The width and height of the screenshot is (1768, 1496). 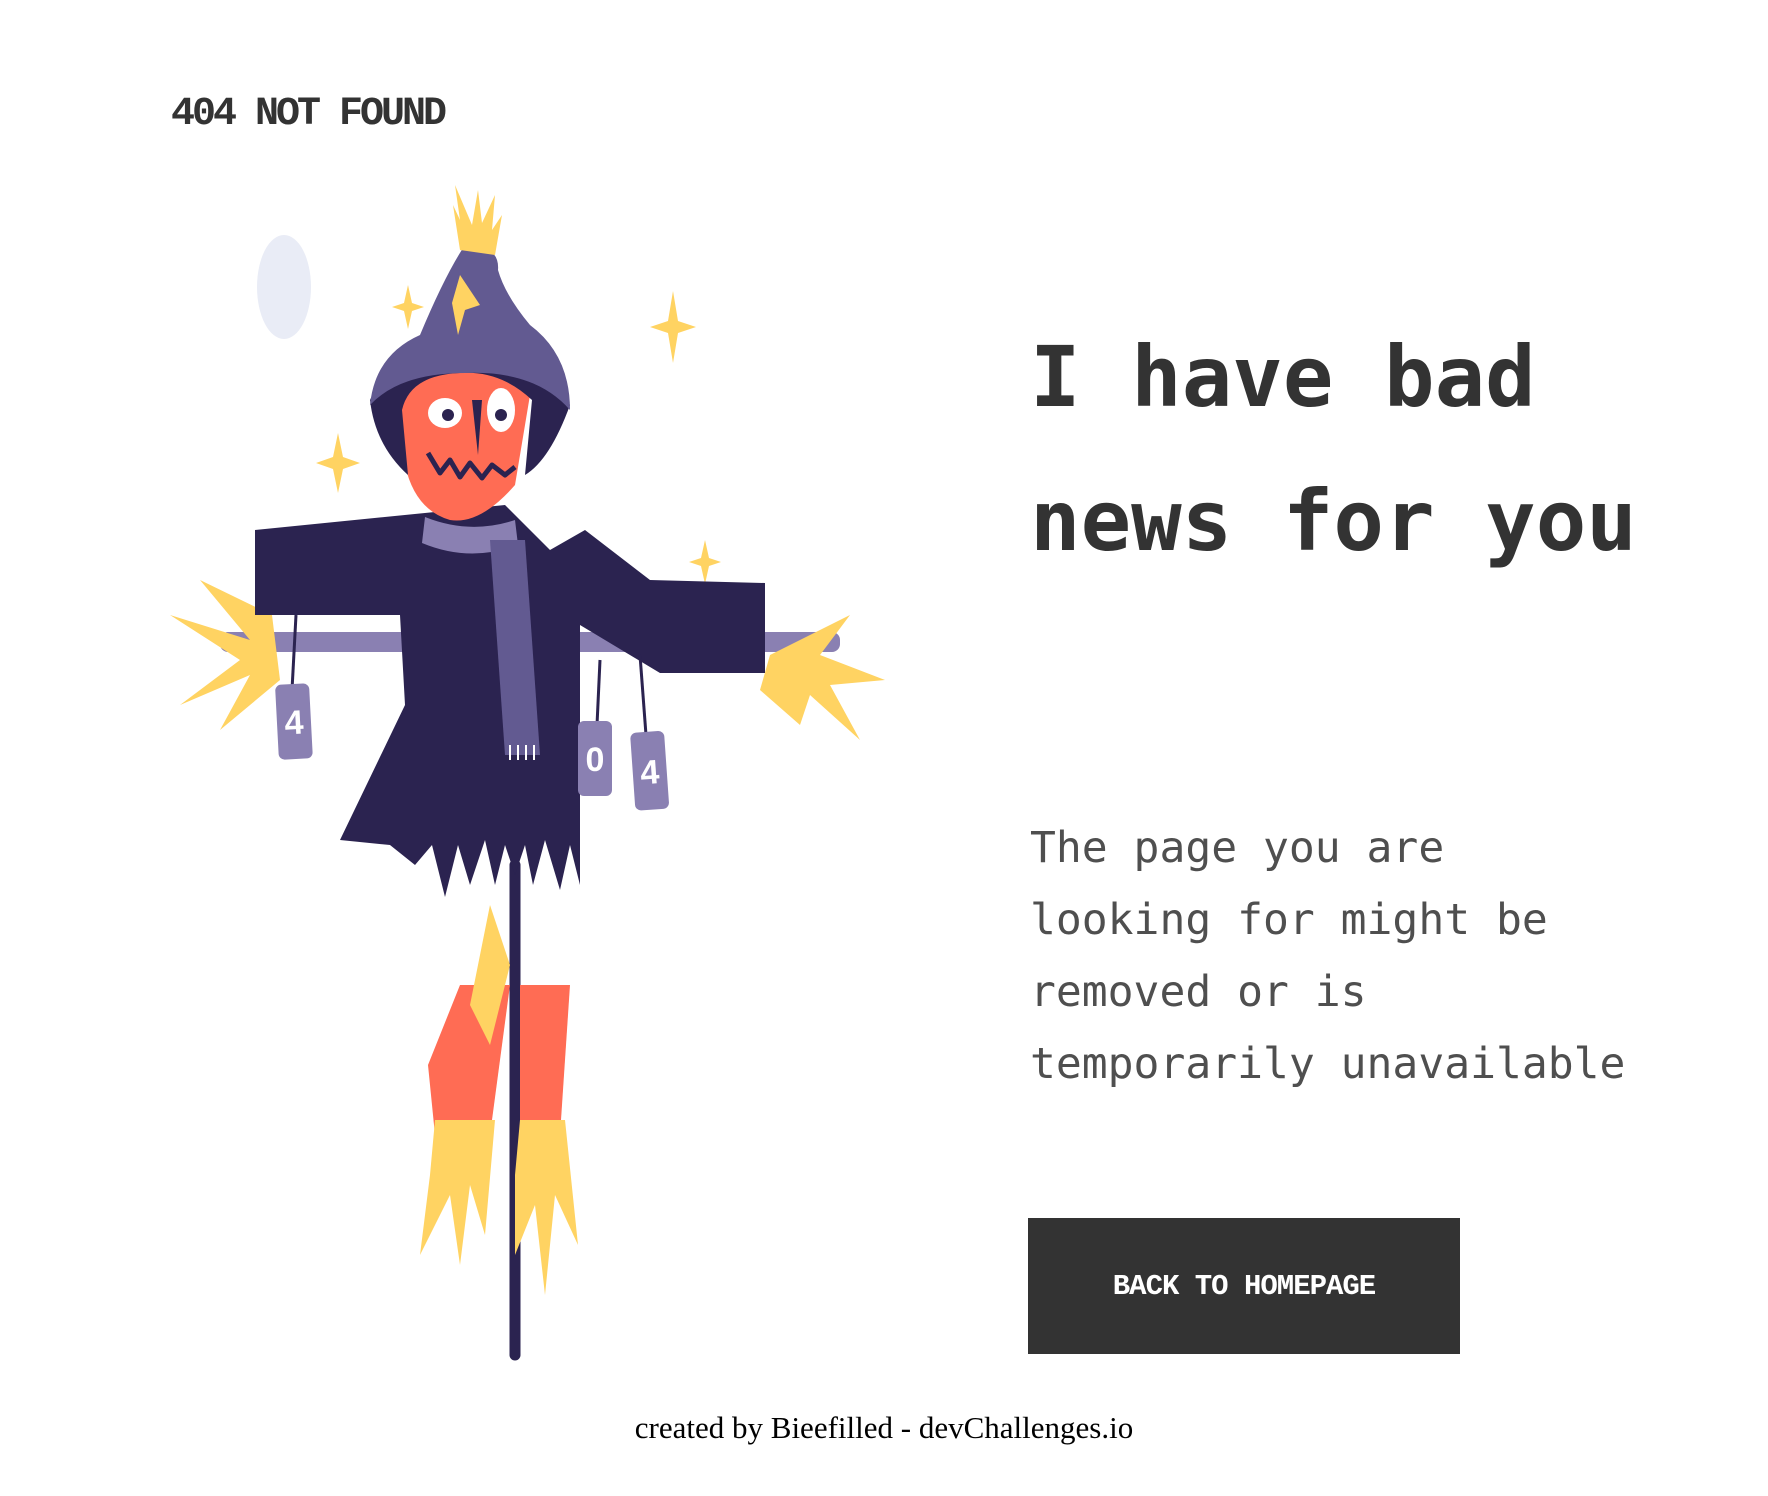 What do you see at coordinates (1244, 1286) in the screenshot?
I see `back-to-homepage-button: BACK TO HOMEPAGE` at bounding box center [1244, 1286].